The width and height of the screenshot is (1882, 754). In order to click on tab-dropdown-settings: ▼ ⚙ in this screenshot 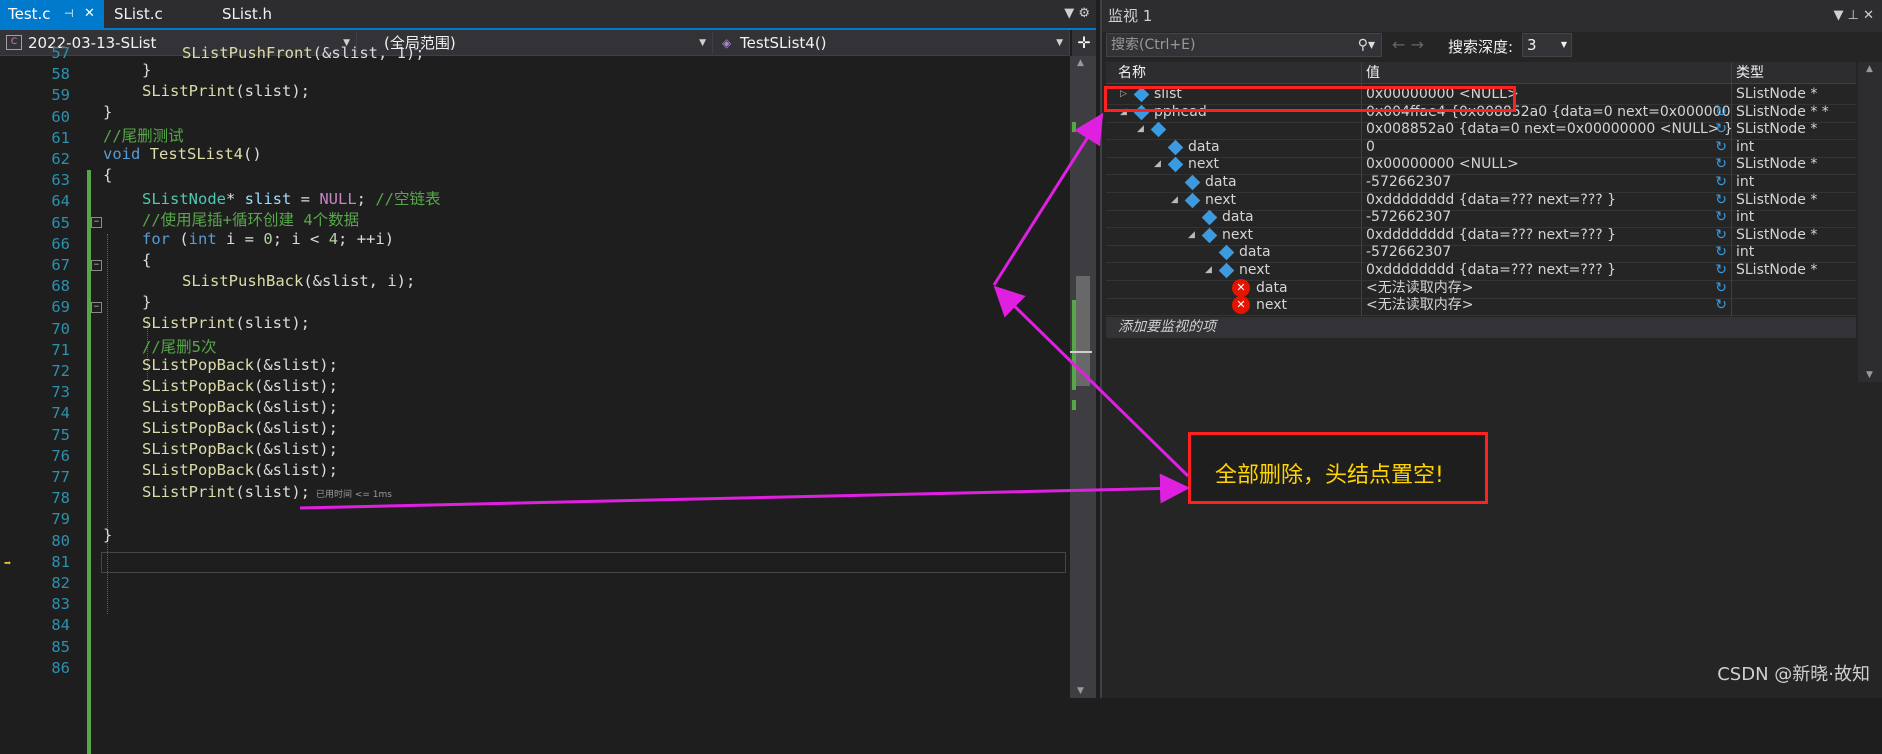, I will do `click(1077, 14)`.